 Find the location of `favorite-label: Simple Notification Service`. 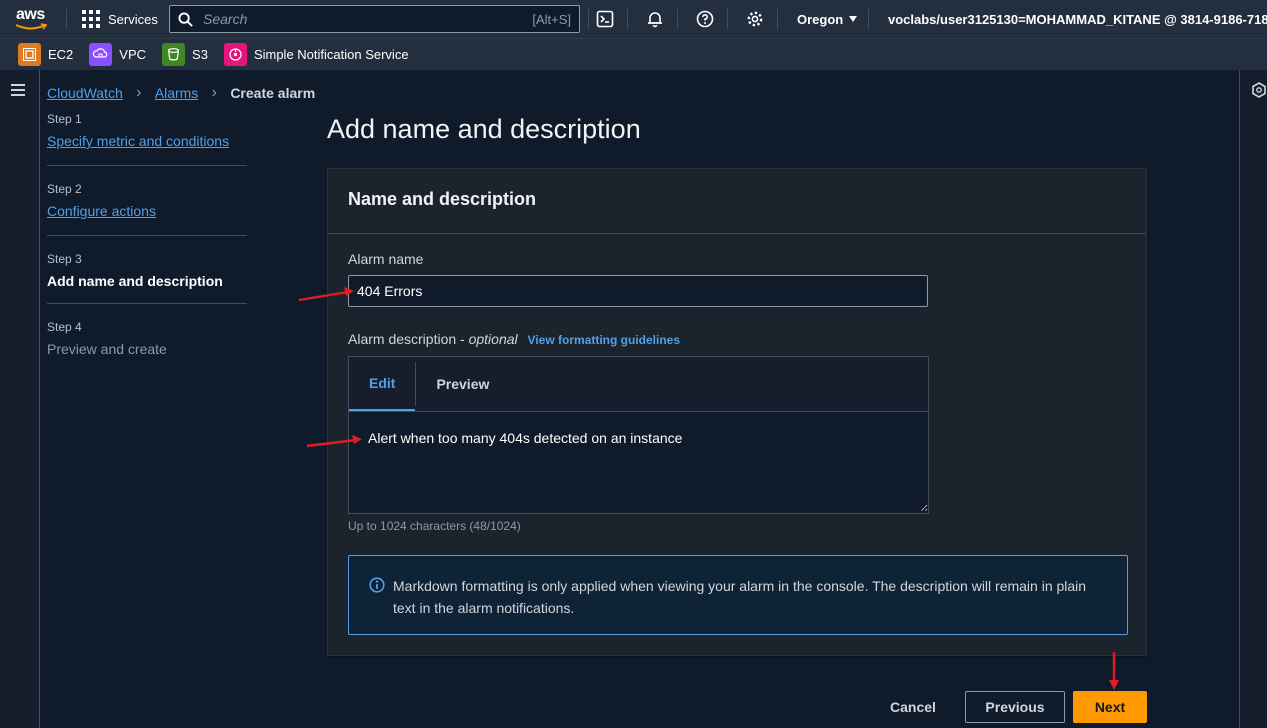

favorite-label: Simple Notification Service is located at coordinates (331, 54).